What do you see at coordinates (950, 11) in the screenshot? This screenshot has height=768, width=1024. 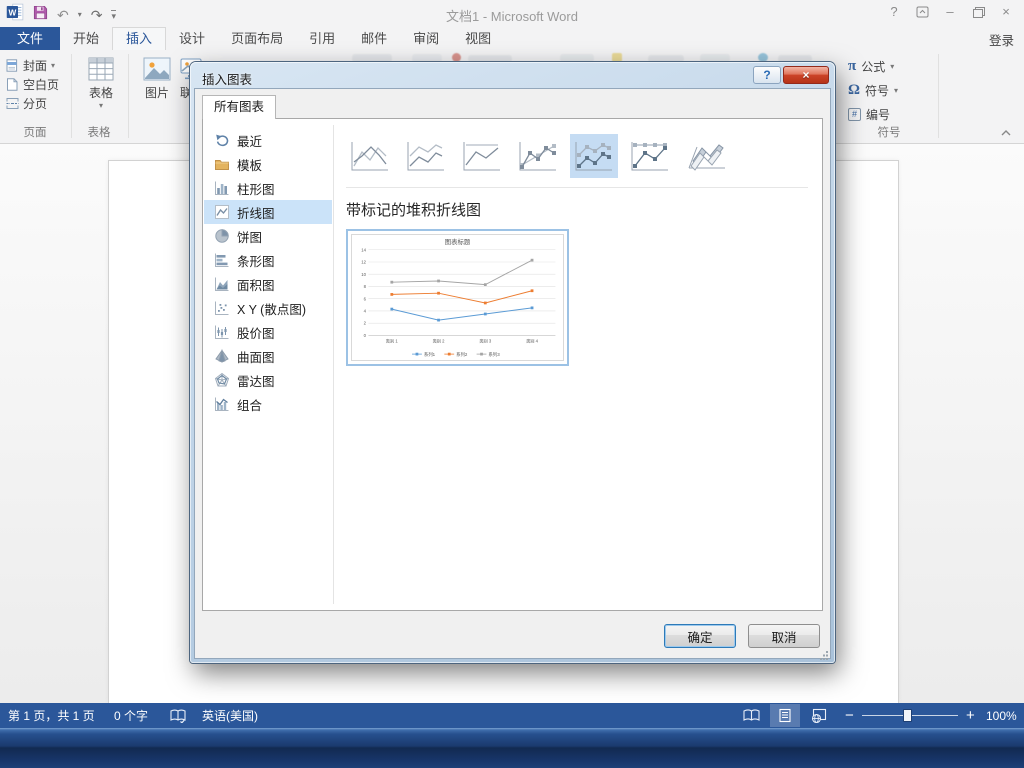 I see `minimize-button: –` at bounding box center [950, 11].